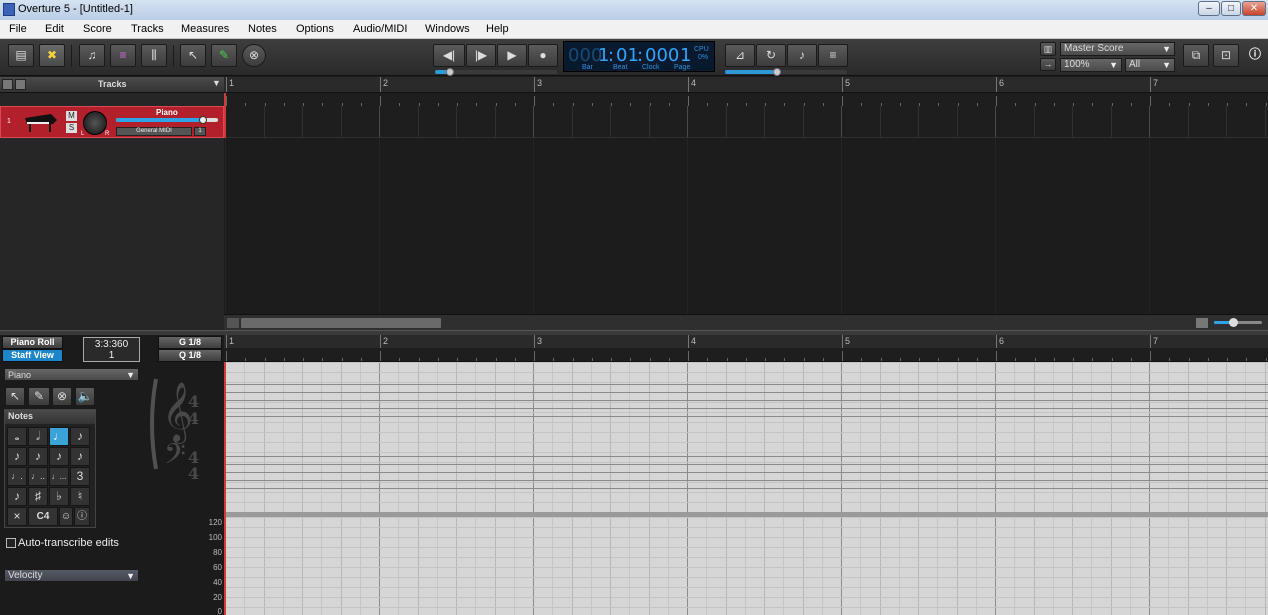  I want to click on view-filter-select: All ▼, so click(1150, 65).